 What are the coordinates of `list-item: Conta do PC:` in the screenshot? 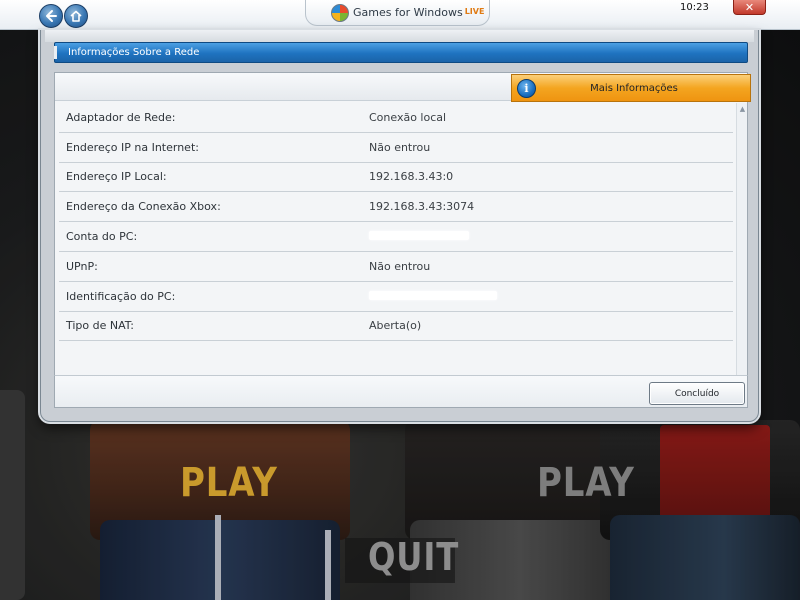 It's located at (396, 237).